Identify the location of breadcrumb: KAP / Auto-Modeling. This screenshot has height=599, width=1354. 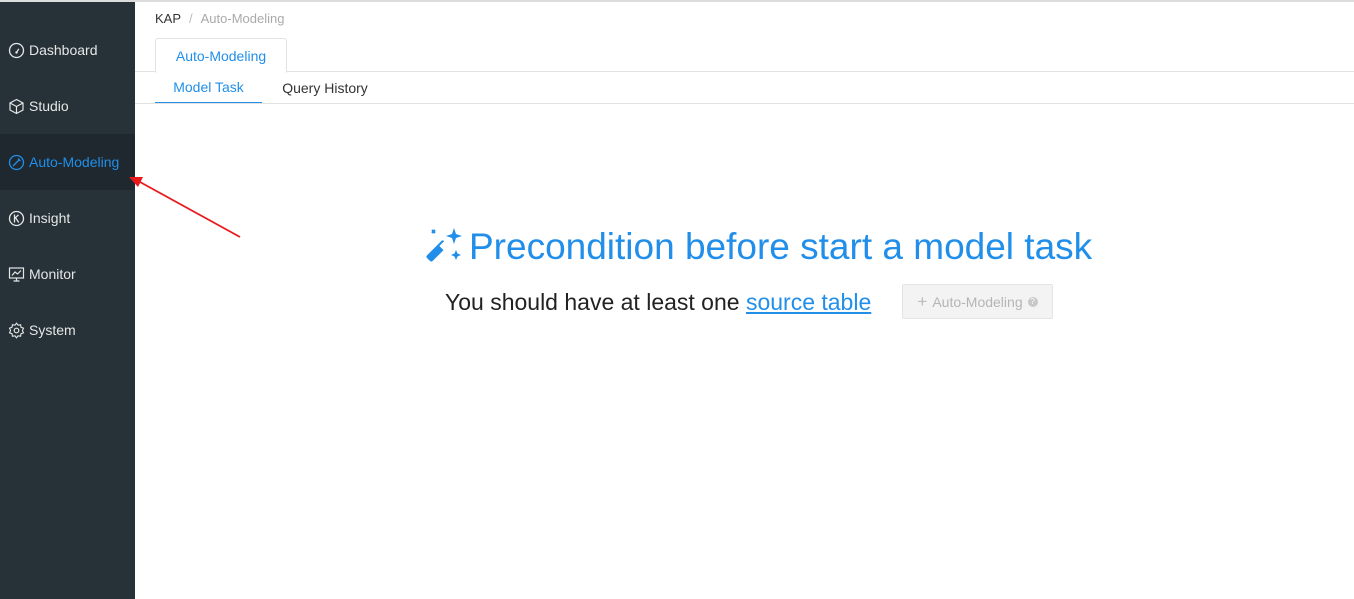
(219, 18).